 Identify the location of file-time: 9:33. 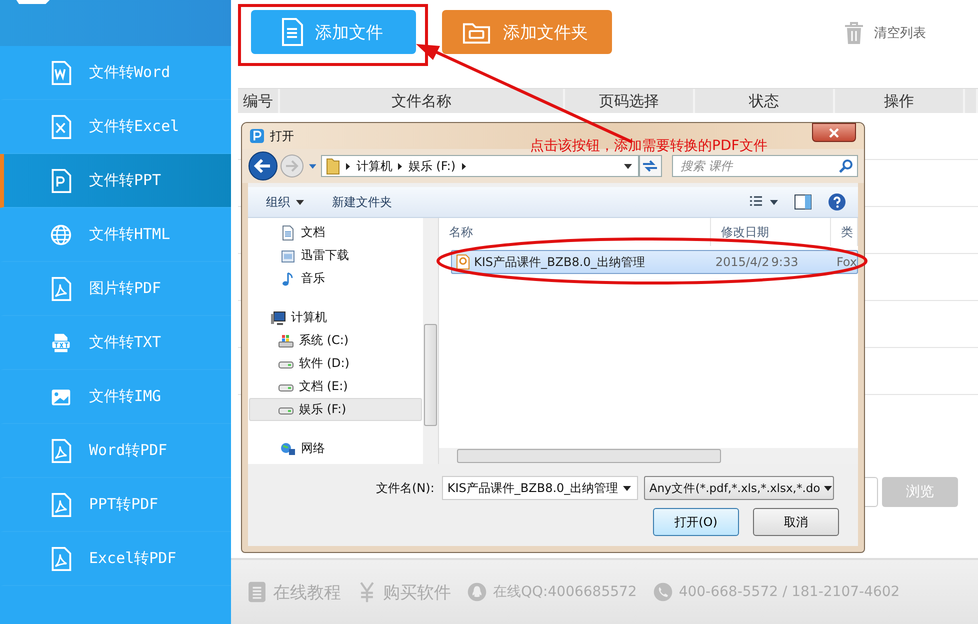
(784, 262).